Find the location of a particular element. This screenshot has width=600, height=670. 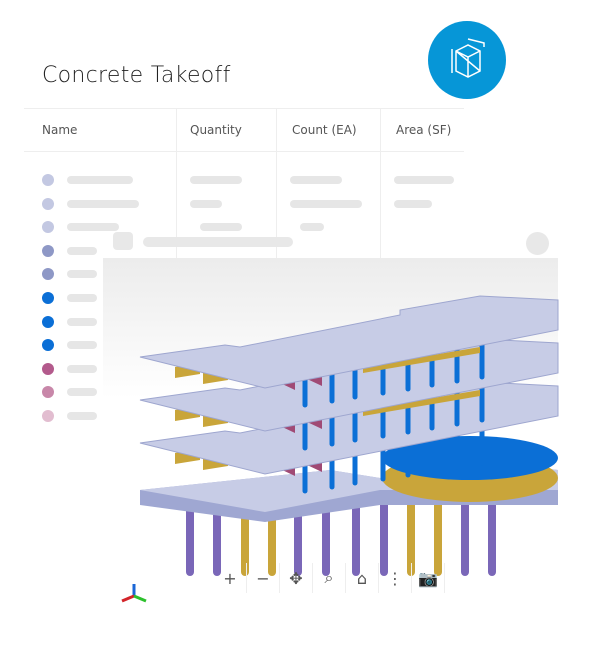

more-icon: ⋮ is located at coordinates (395, 578).